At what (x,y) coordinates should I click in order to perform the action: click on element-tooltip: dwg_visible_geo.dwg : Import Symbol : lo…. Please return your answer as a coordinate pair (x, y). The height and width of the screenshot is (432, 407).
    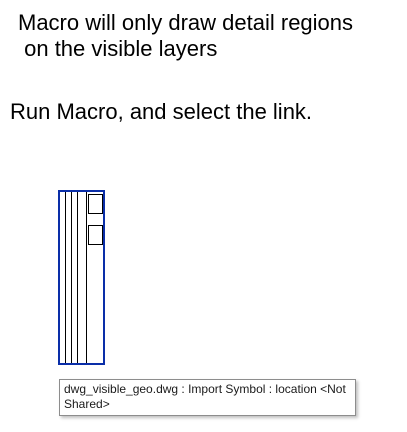
    Looking at the image, I should click on (207, 397).